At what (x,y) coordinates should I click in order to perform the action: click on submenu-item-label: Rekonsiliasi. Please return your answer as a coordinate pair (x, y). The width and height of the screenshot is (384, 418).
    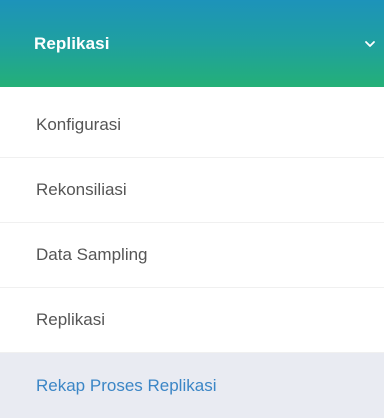
    Looking at the image, I should click on (81, 189).